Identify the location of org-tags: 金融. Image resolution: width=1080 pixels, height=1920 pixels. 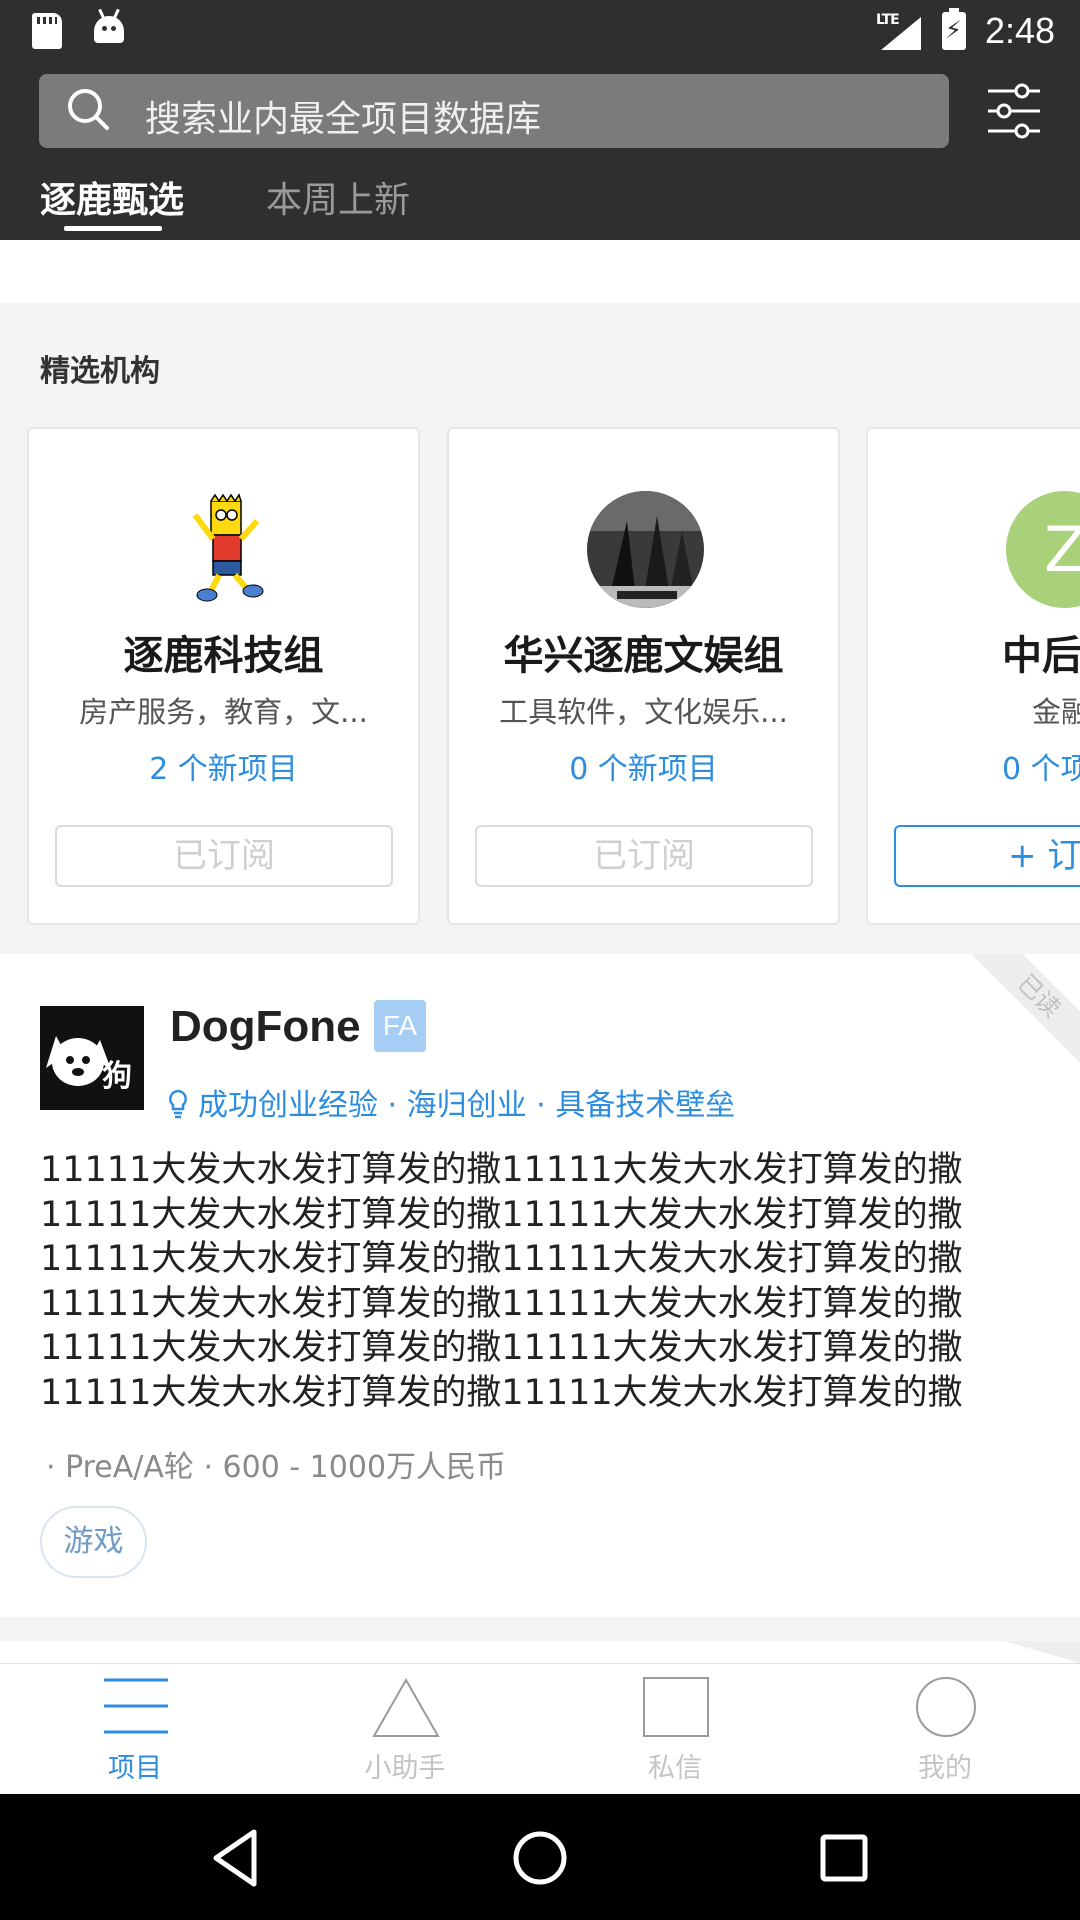
(1056, 712).